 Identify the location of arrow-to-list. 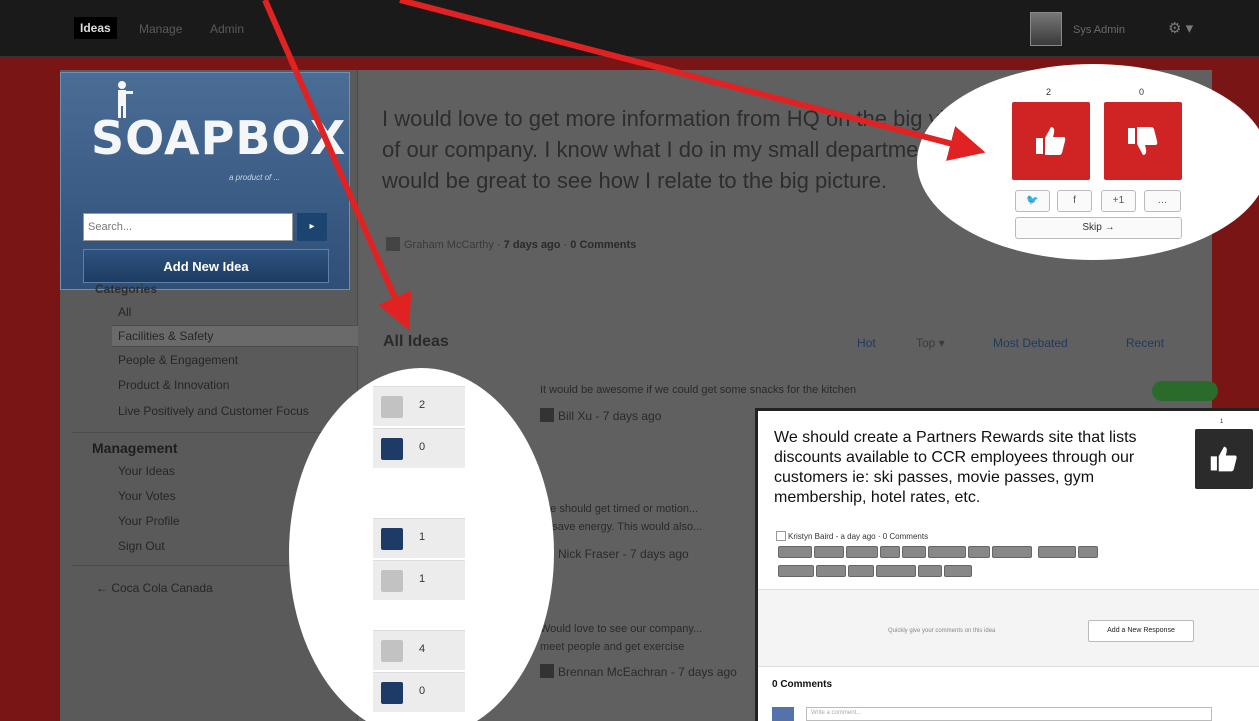
(337, 165).